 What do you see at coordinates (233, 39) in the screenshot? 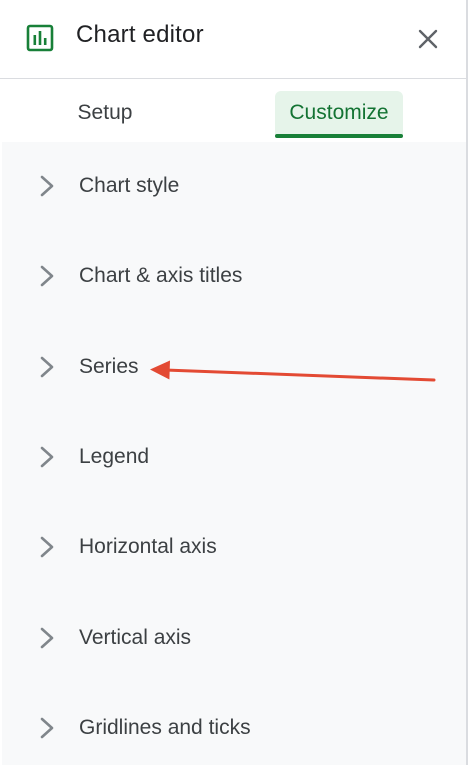
I see `panel-header: Chart editor` at bounding box center [233, 39].